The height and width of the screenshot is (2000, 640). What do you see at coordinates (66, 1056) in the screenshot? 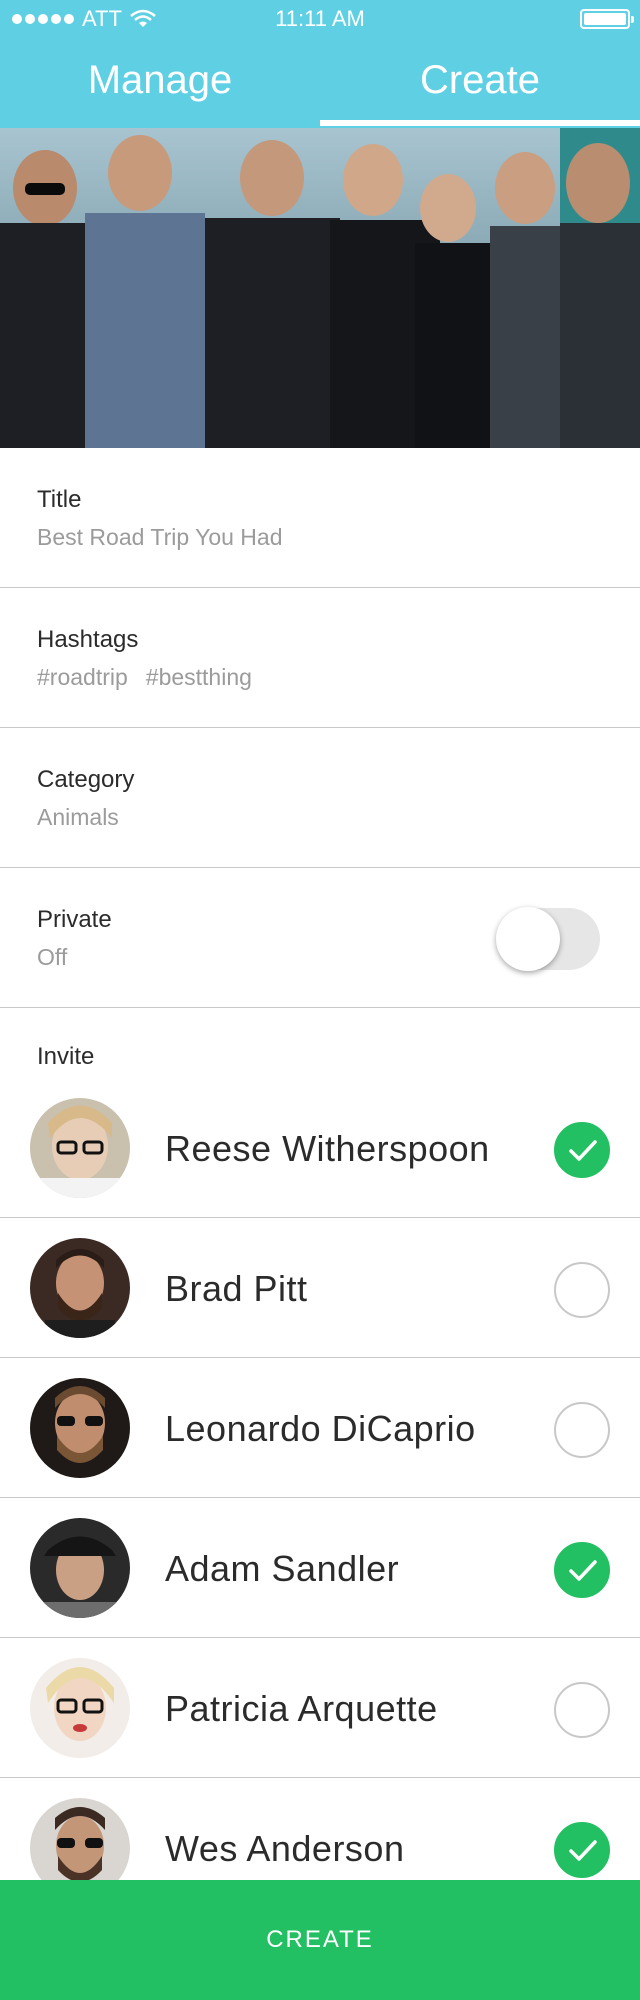
I see `invite-label: Invite` at bounding box center [66, 1056].